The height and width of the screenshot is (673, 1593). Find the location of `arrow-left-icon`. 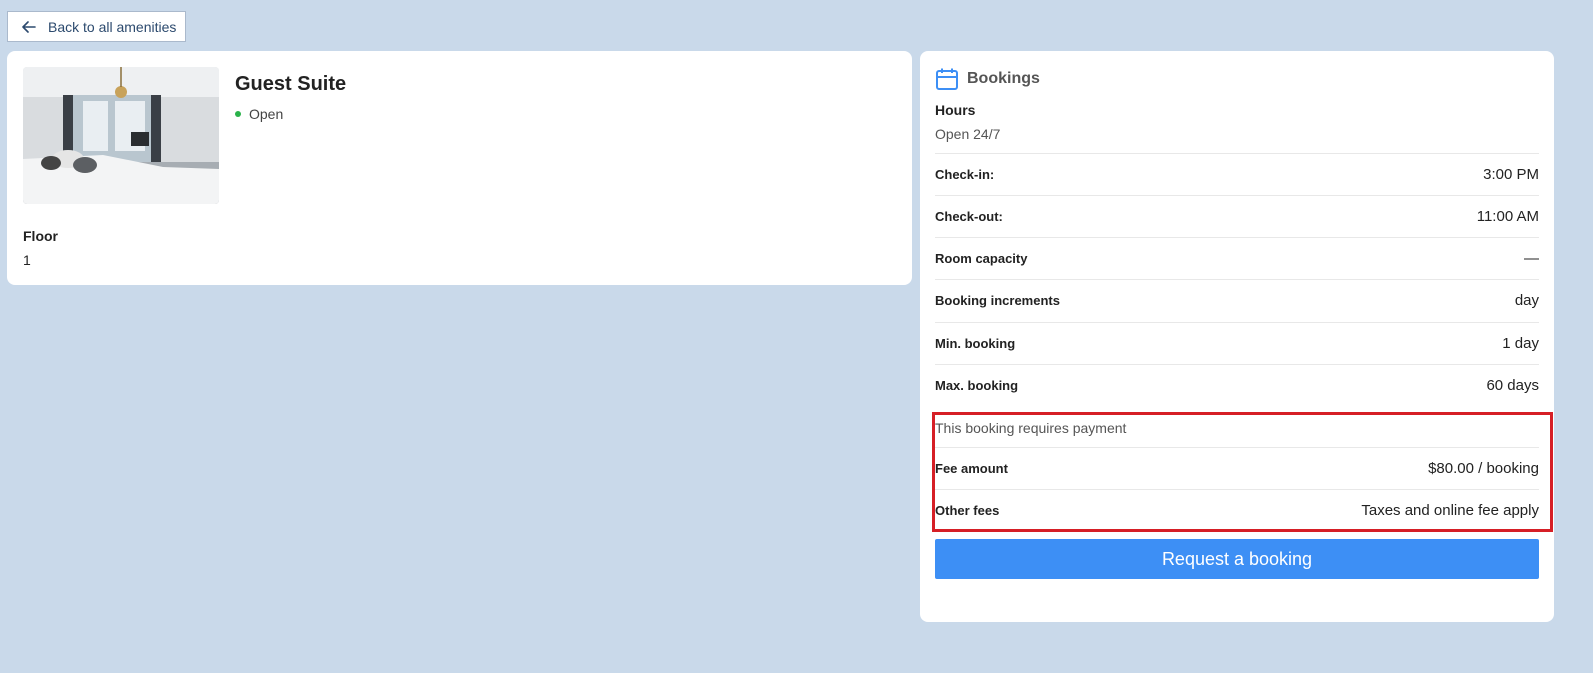

arrow-left-icon is located at coordinates (31, 27).